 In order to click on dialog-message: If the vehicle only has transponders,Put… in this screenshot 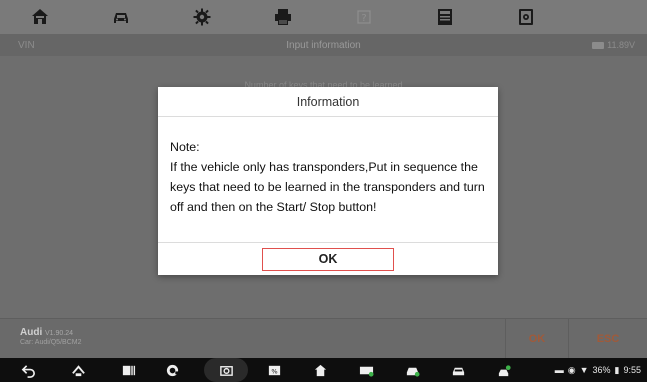, I will do `click(327, 187)`.